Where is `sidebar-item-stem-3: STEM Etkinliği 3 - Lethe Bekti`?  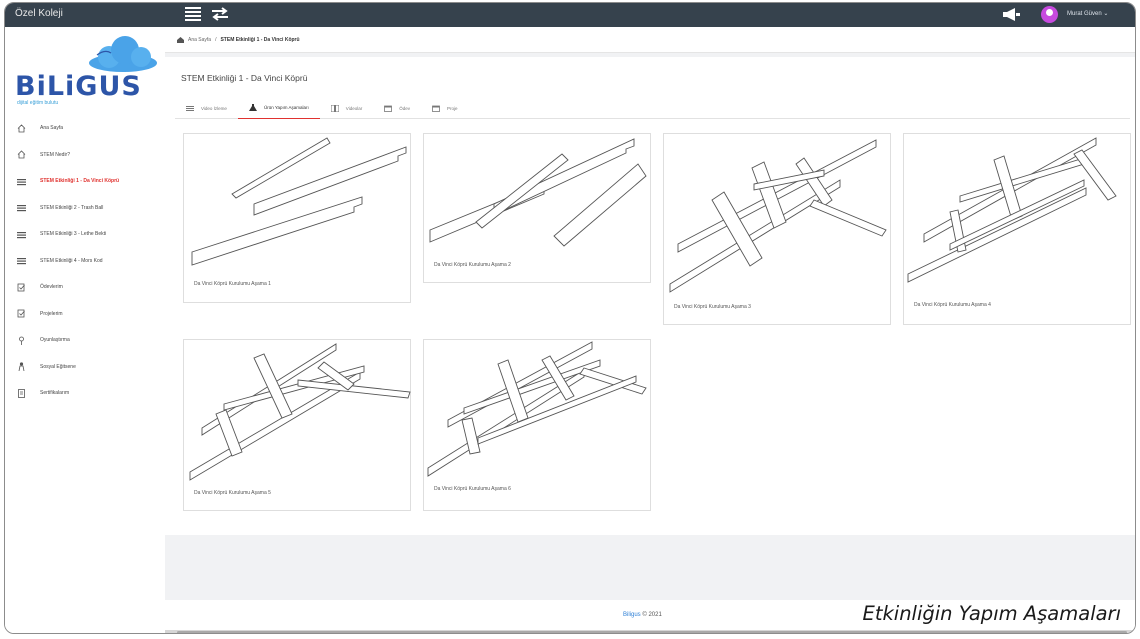 sidebar-item-stem-3: STEM Etkinliği 3 - Lethe Bekti is located at coordinates (85, 234).